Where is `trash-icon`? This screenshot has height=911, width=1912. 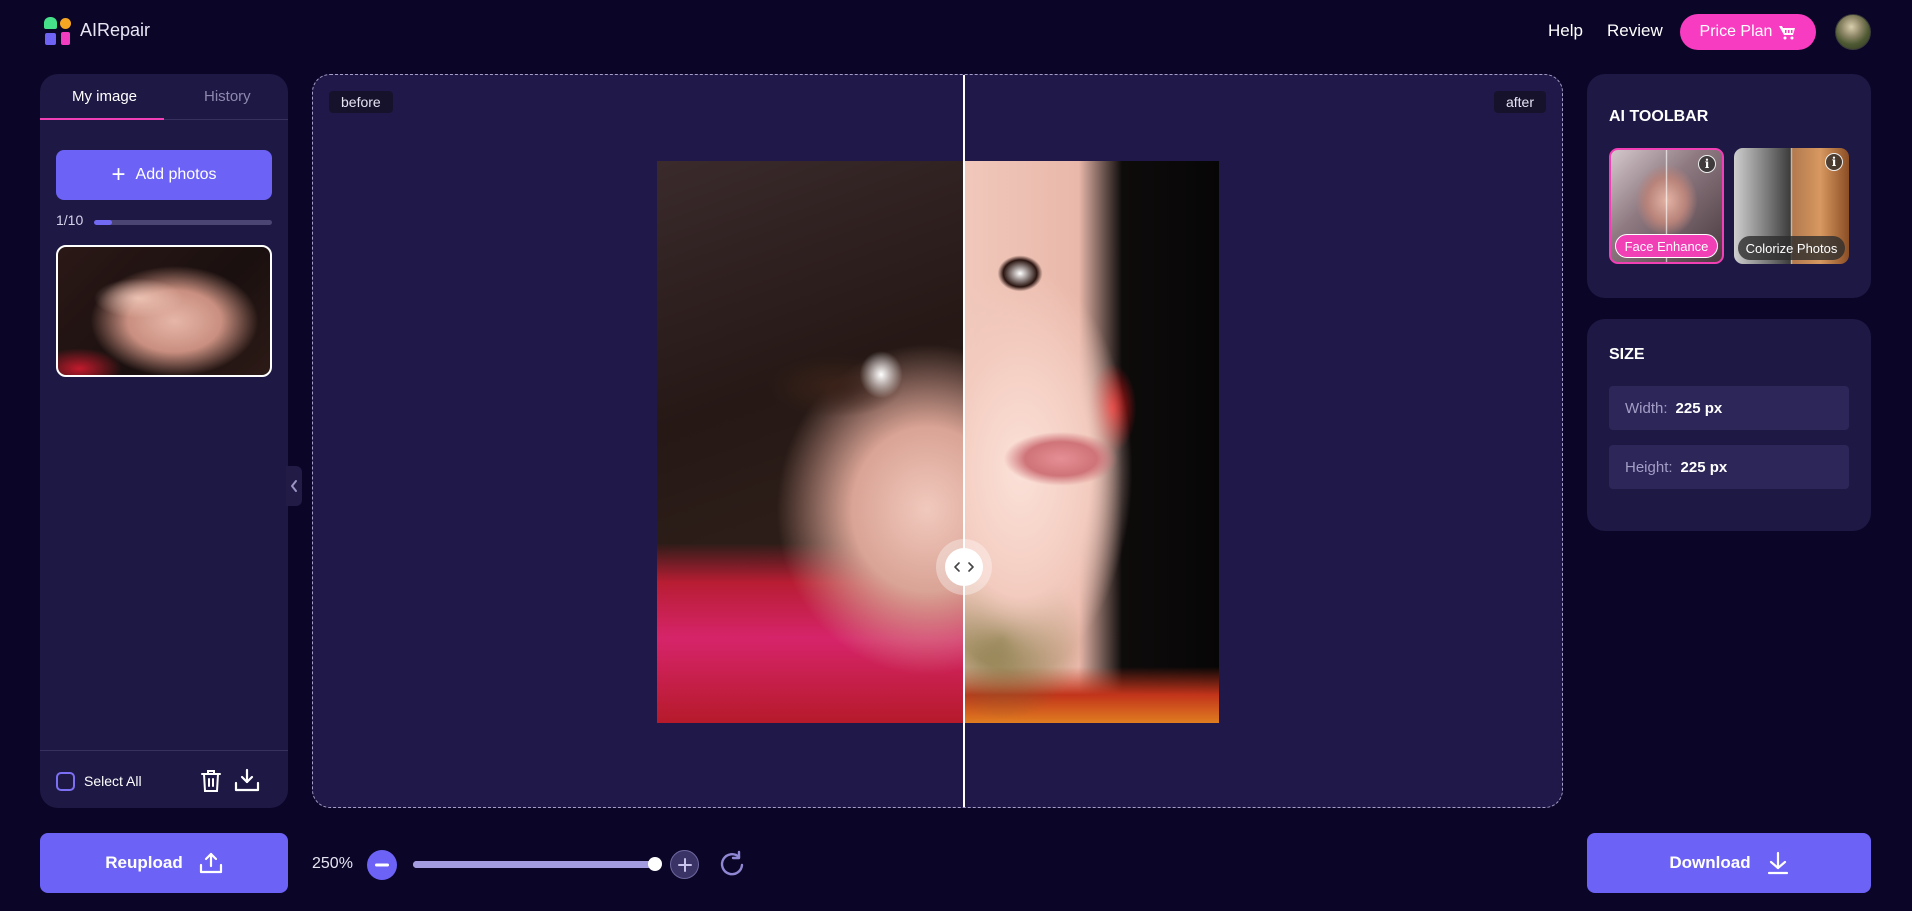 trash-icon is located at coordinates (211, 781).